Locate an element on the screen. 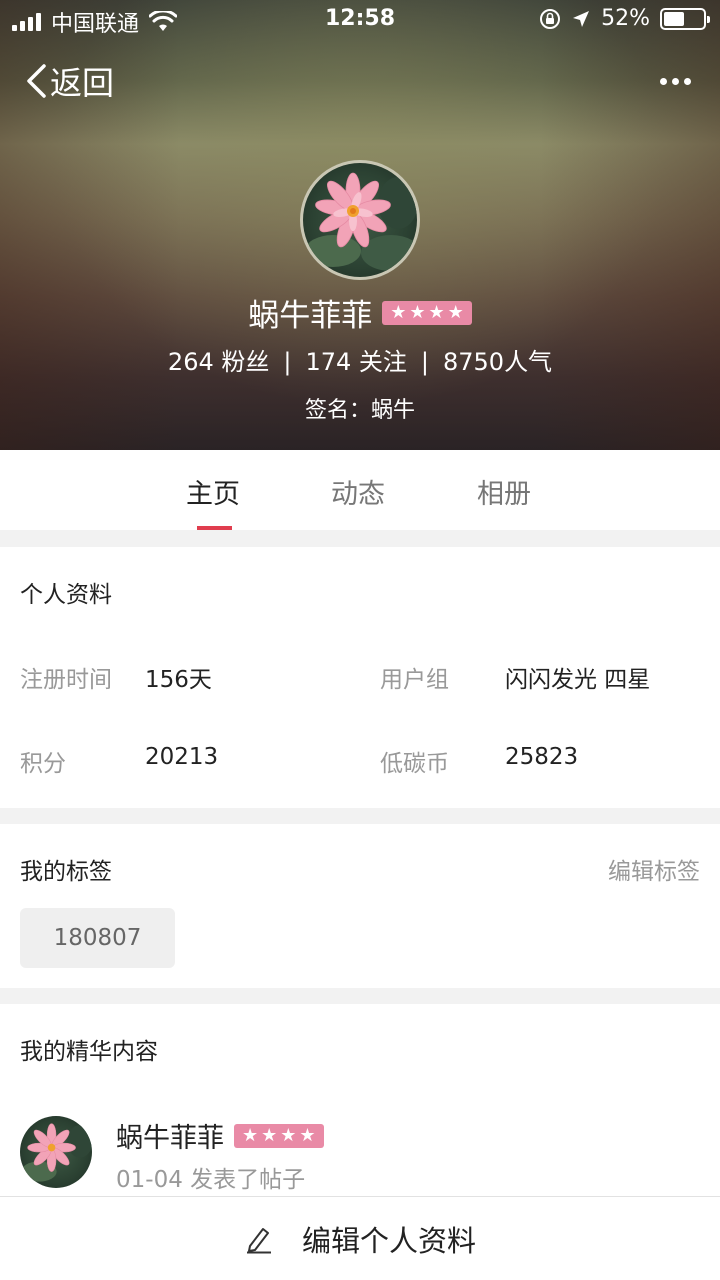 The width and height of the screenshot is (720, 1280). rotation-lock-icon is located at coordinates (550, 18).